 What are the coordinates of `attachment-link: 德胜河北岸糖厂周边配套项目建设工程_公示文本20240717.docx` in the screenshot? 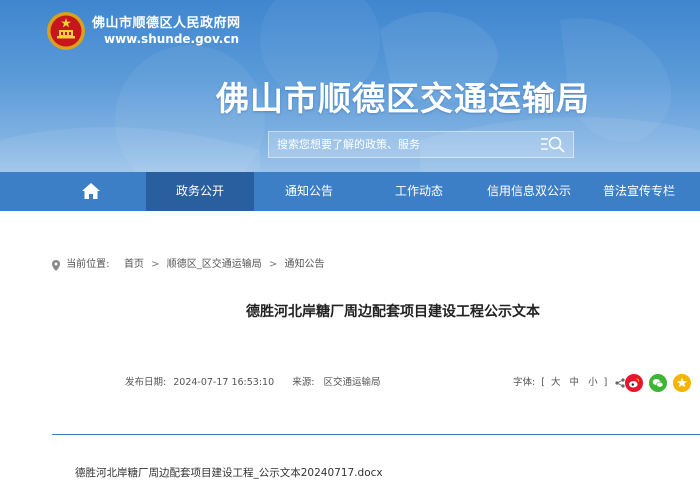 It's located at (229, 472).